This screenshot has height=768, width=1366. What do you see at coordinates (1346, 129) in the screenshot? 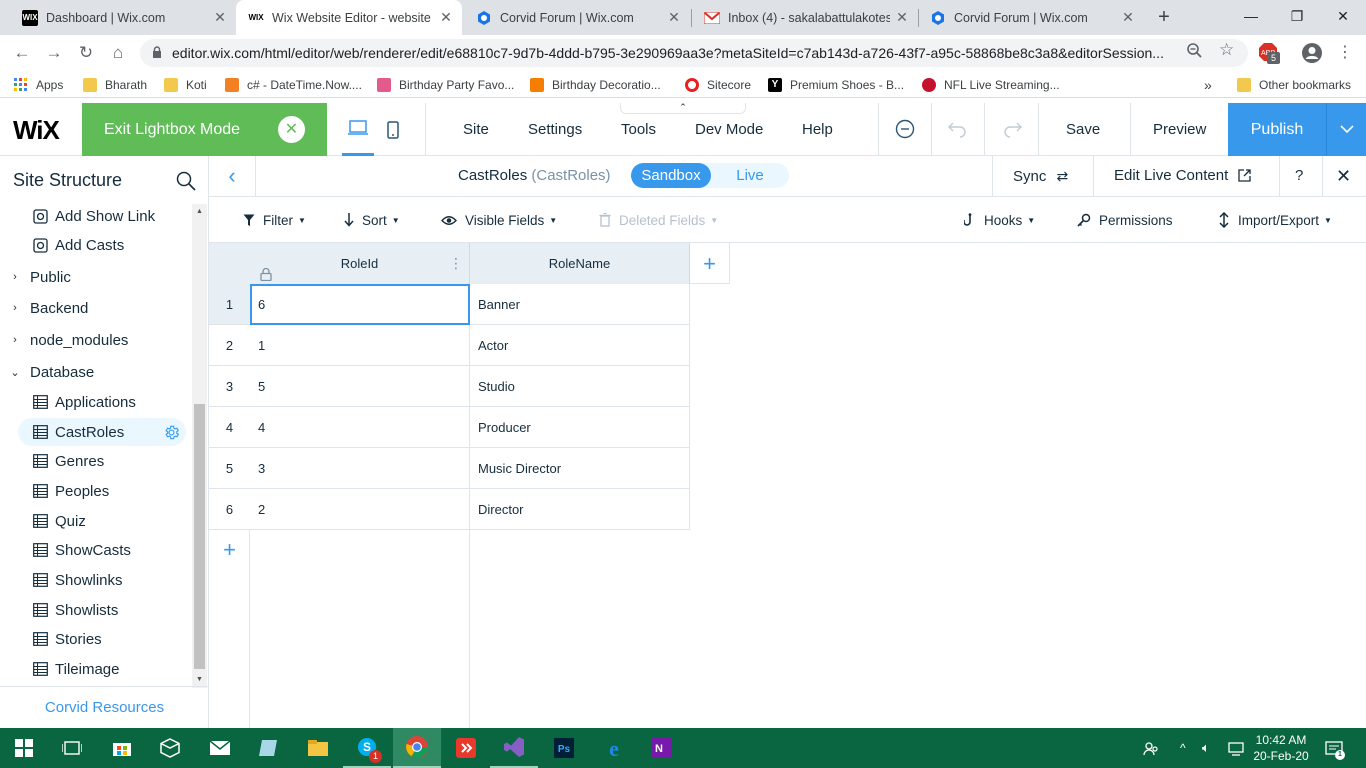
I see `publish-options-chevron-icon` at bounding box center [1346, 129].